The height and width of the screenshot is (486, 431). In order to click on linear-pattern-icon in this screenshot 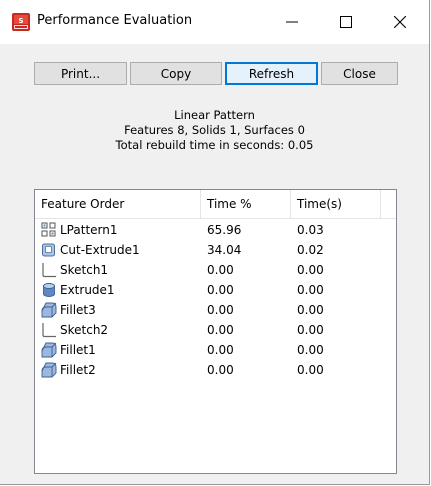, I will do `click(48, 229)`.